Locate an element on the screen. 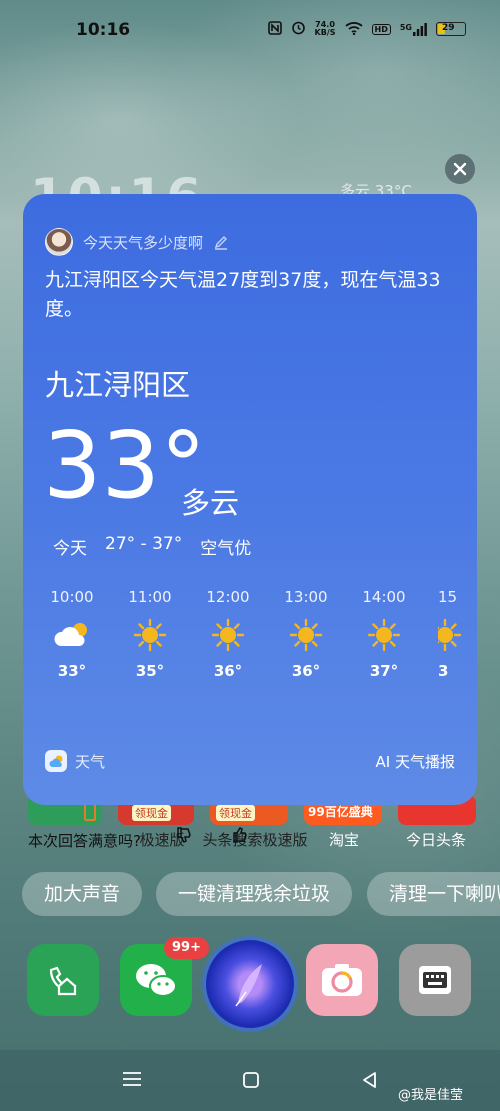 This screenshot has width=500, height=1111. signal-icon: 5G is located at coordinates (413, 29).